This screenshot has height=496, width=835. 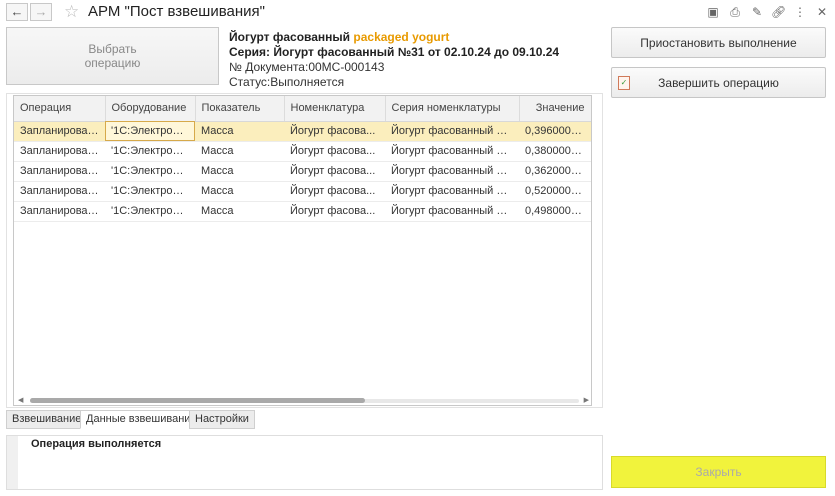 What do you see at coordinates (20, 400) in the screenshot?
I see `scroll-left-icon: ◀` at bounding box center [20, 400].